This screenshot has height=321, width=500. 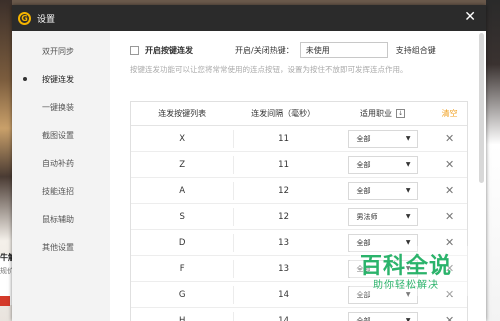 I want to click on hotkey-field: 未使用, so click(x=343, y=50).